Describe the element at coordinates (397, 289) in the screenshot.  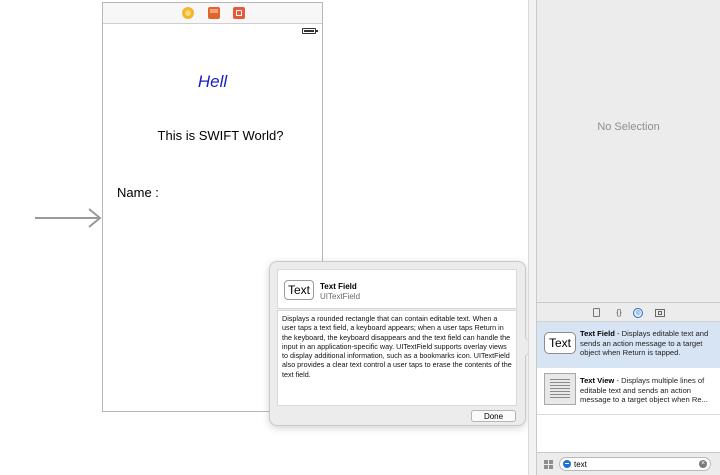
I see `popover-header: Text Text Field UITextField` at that location.